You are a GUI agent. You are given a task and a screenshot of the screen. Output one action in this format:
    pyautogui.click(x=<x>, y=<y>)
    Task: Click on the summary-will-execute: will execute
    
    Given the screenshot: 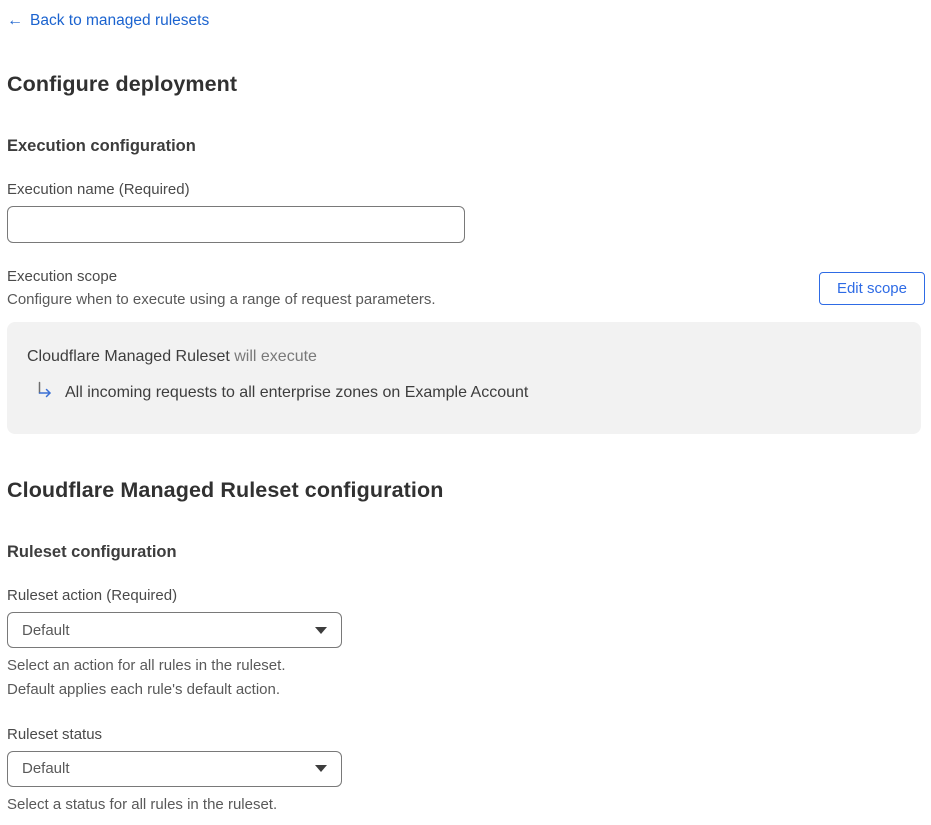 What is the action you would take?
    pyautogui.click(x=273, y=356)
    